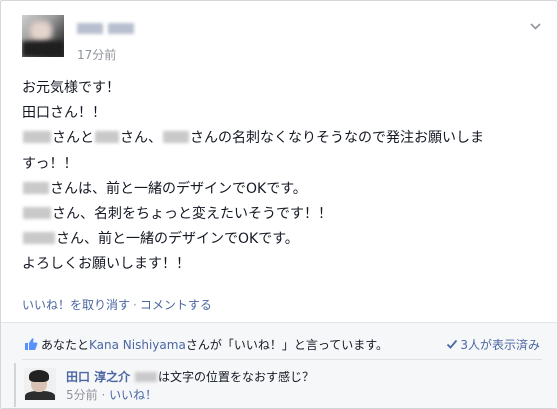 This screenshot has height=409, width=558. I want to click on seen-by-link: 3人が表示済み, so click(493, 344).